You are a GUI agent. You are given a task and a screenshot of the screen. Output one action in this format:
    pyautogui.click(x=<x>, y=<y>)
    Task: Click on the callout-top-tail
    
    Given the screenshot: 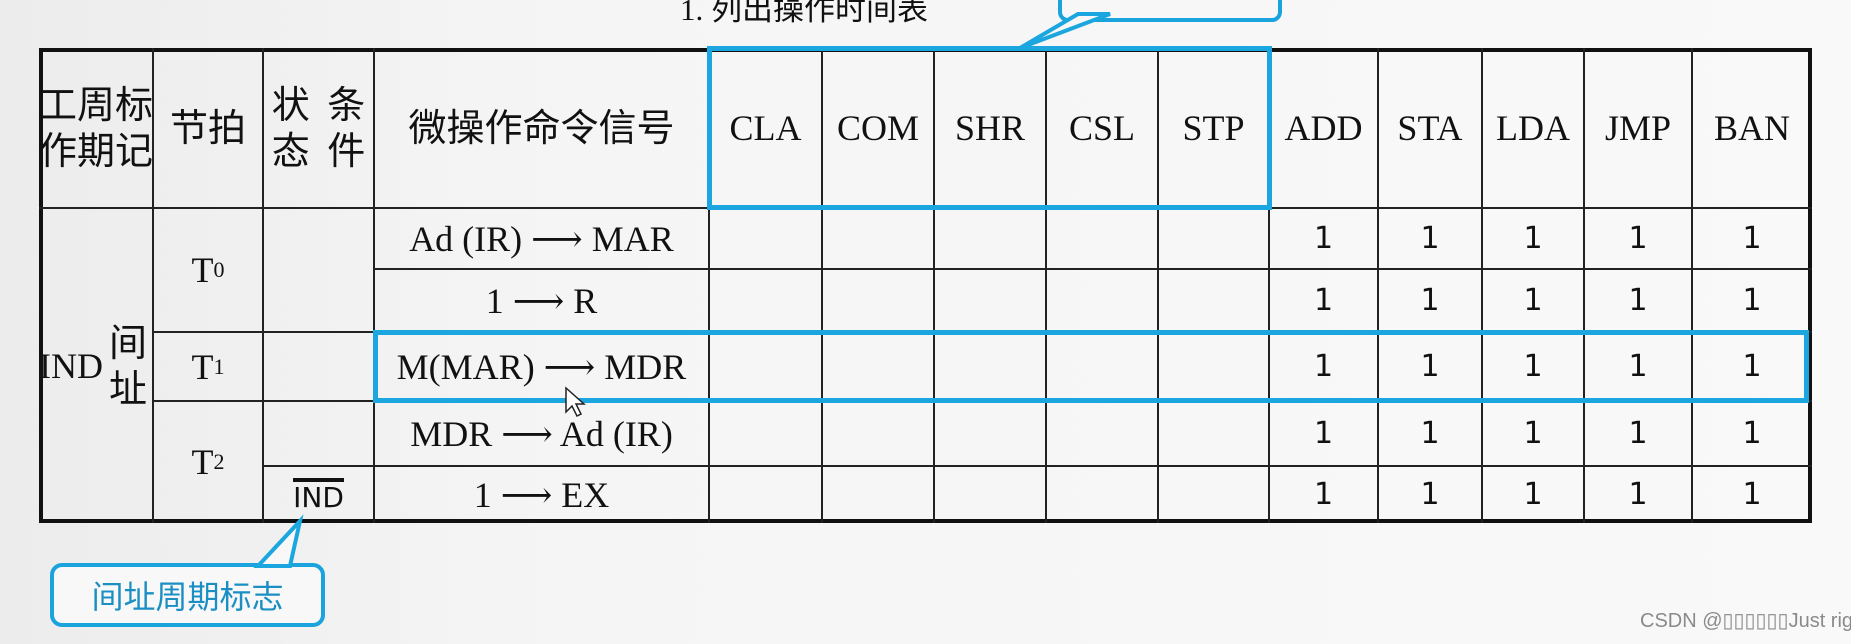 What is the action you would take?
    pyautogui.click(x=1064, y=31)
    